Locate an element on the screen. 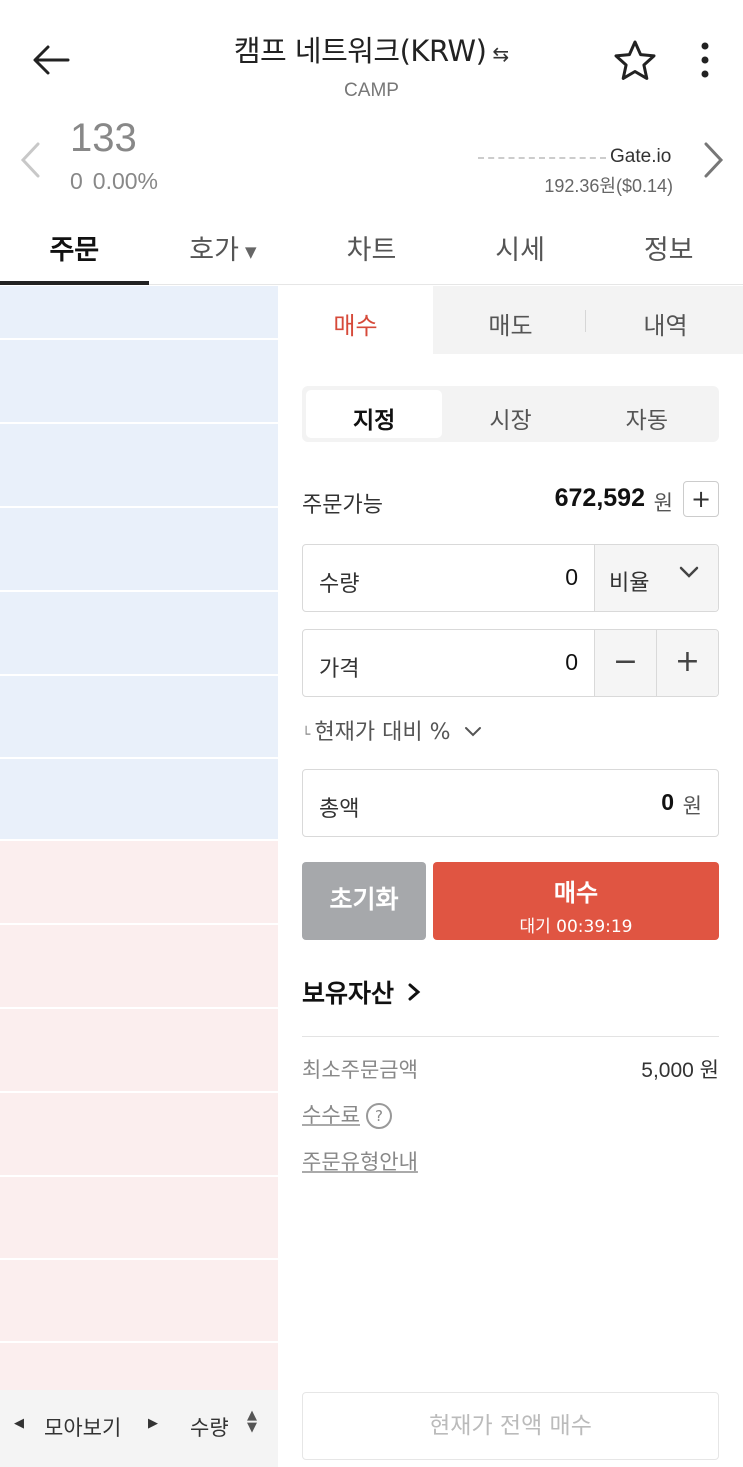  triangle-right-icon: ▶ is located at coordinates (153, 1423).